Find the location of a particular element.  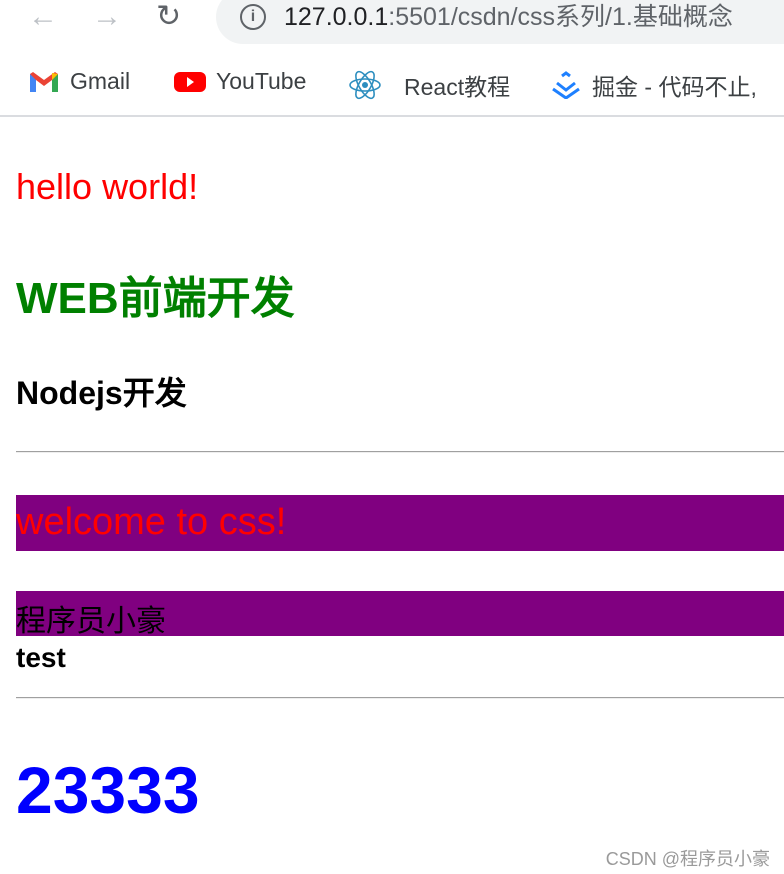

heading-node: Nodejs开发 is located at coordinates (101, 393).